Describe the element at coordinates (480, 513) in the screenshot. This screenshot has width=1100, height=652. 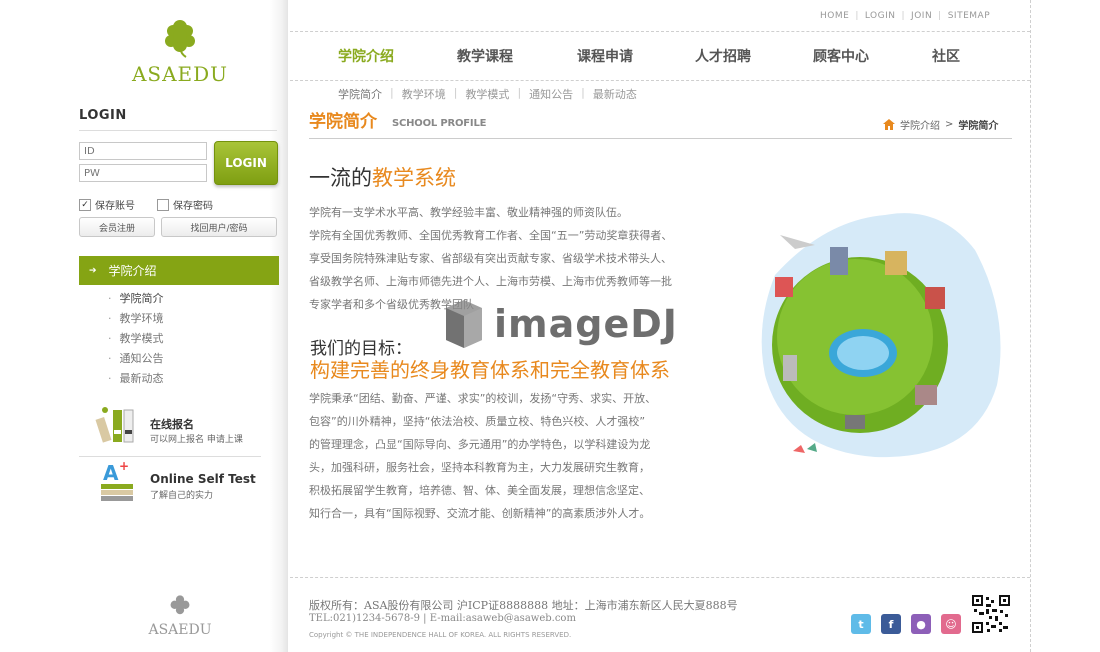
I see `text-line: 知行合一，具有“国际视野、交流才能、创新精神”的高素质涉外人才。` at that location.